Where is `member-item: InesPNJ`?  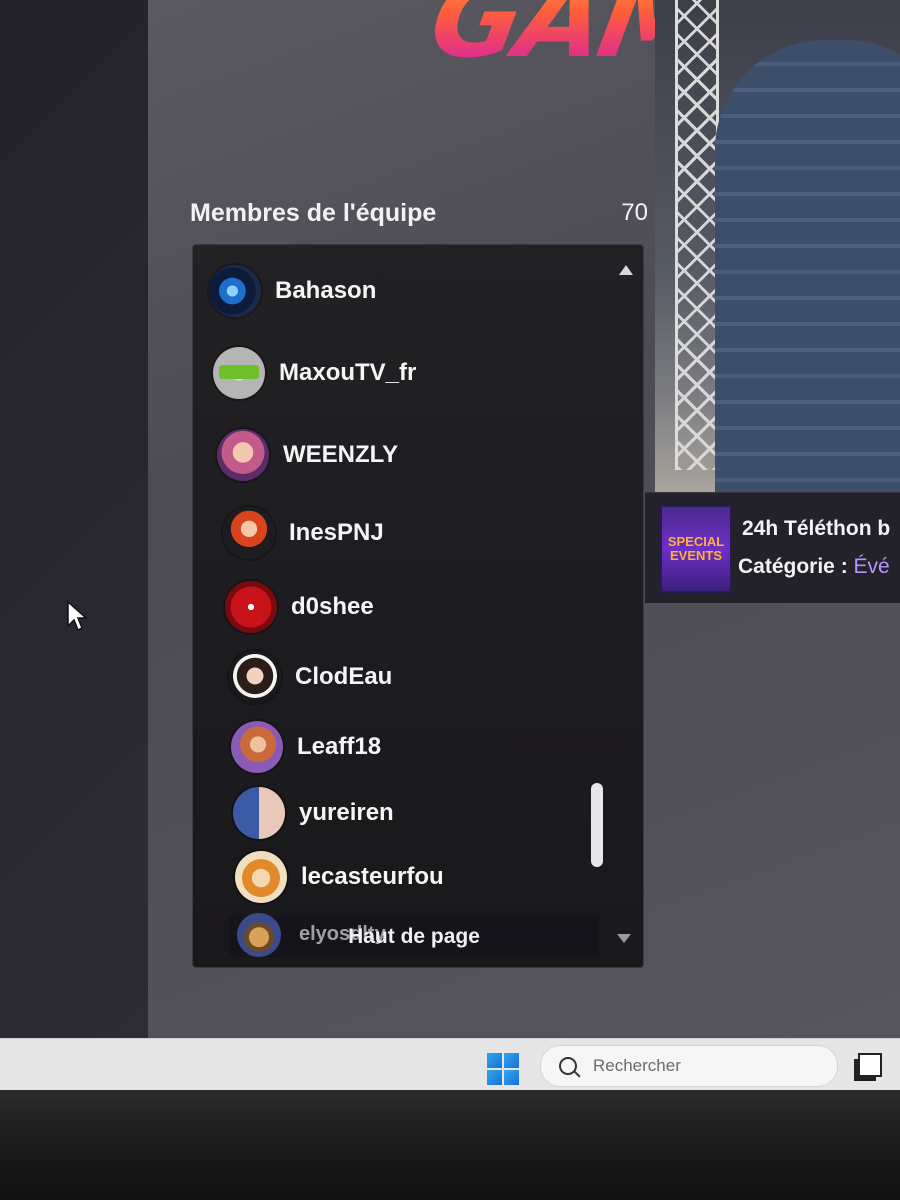
member-item: InesPNJ is located at coordinates (303, 533).